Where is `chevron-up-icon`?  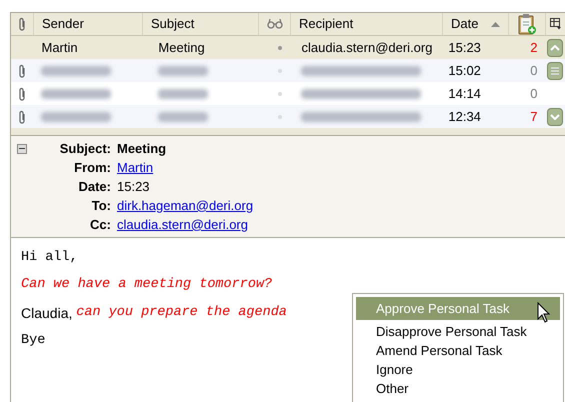
chevron-up-icon is located at coordinates (555, 47).